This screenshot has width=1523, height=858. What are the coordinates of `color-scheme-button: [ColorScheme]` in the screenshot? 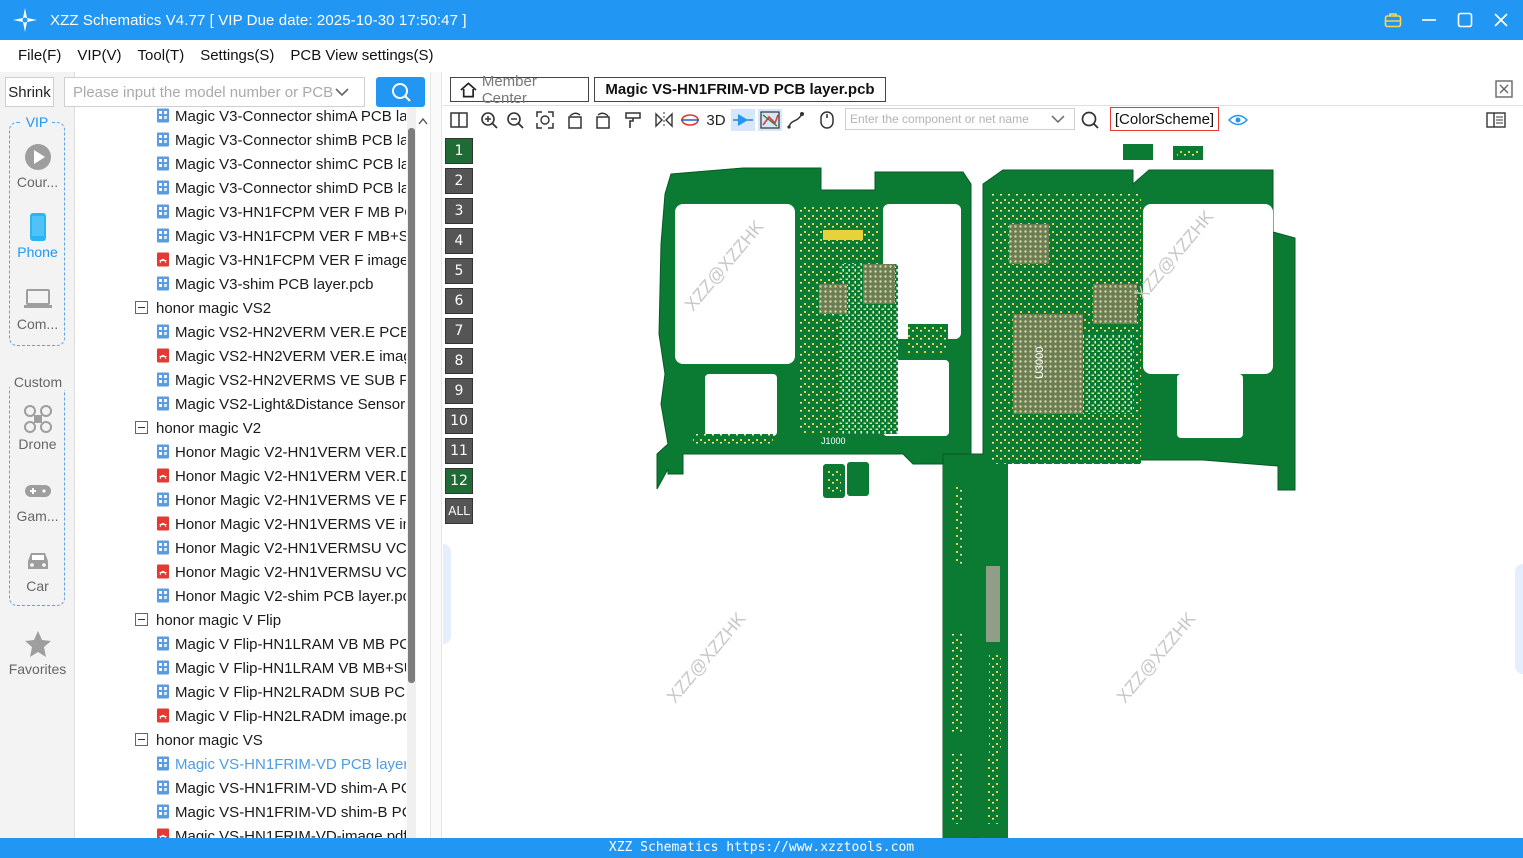 It's located at (1164, 119).